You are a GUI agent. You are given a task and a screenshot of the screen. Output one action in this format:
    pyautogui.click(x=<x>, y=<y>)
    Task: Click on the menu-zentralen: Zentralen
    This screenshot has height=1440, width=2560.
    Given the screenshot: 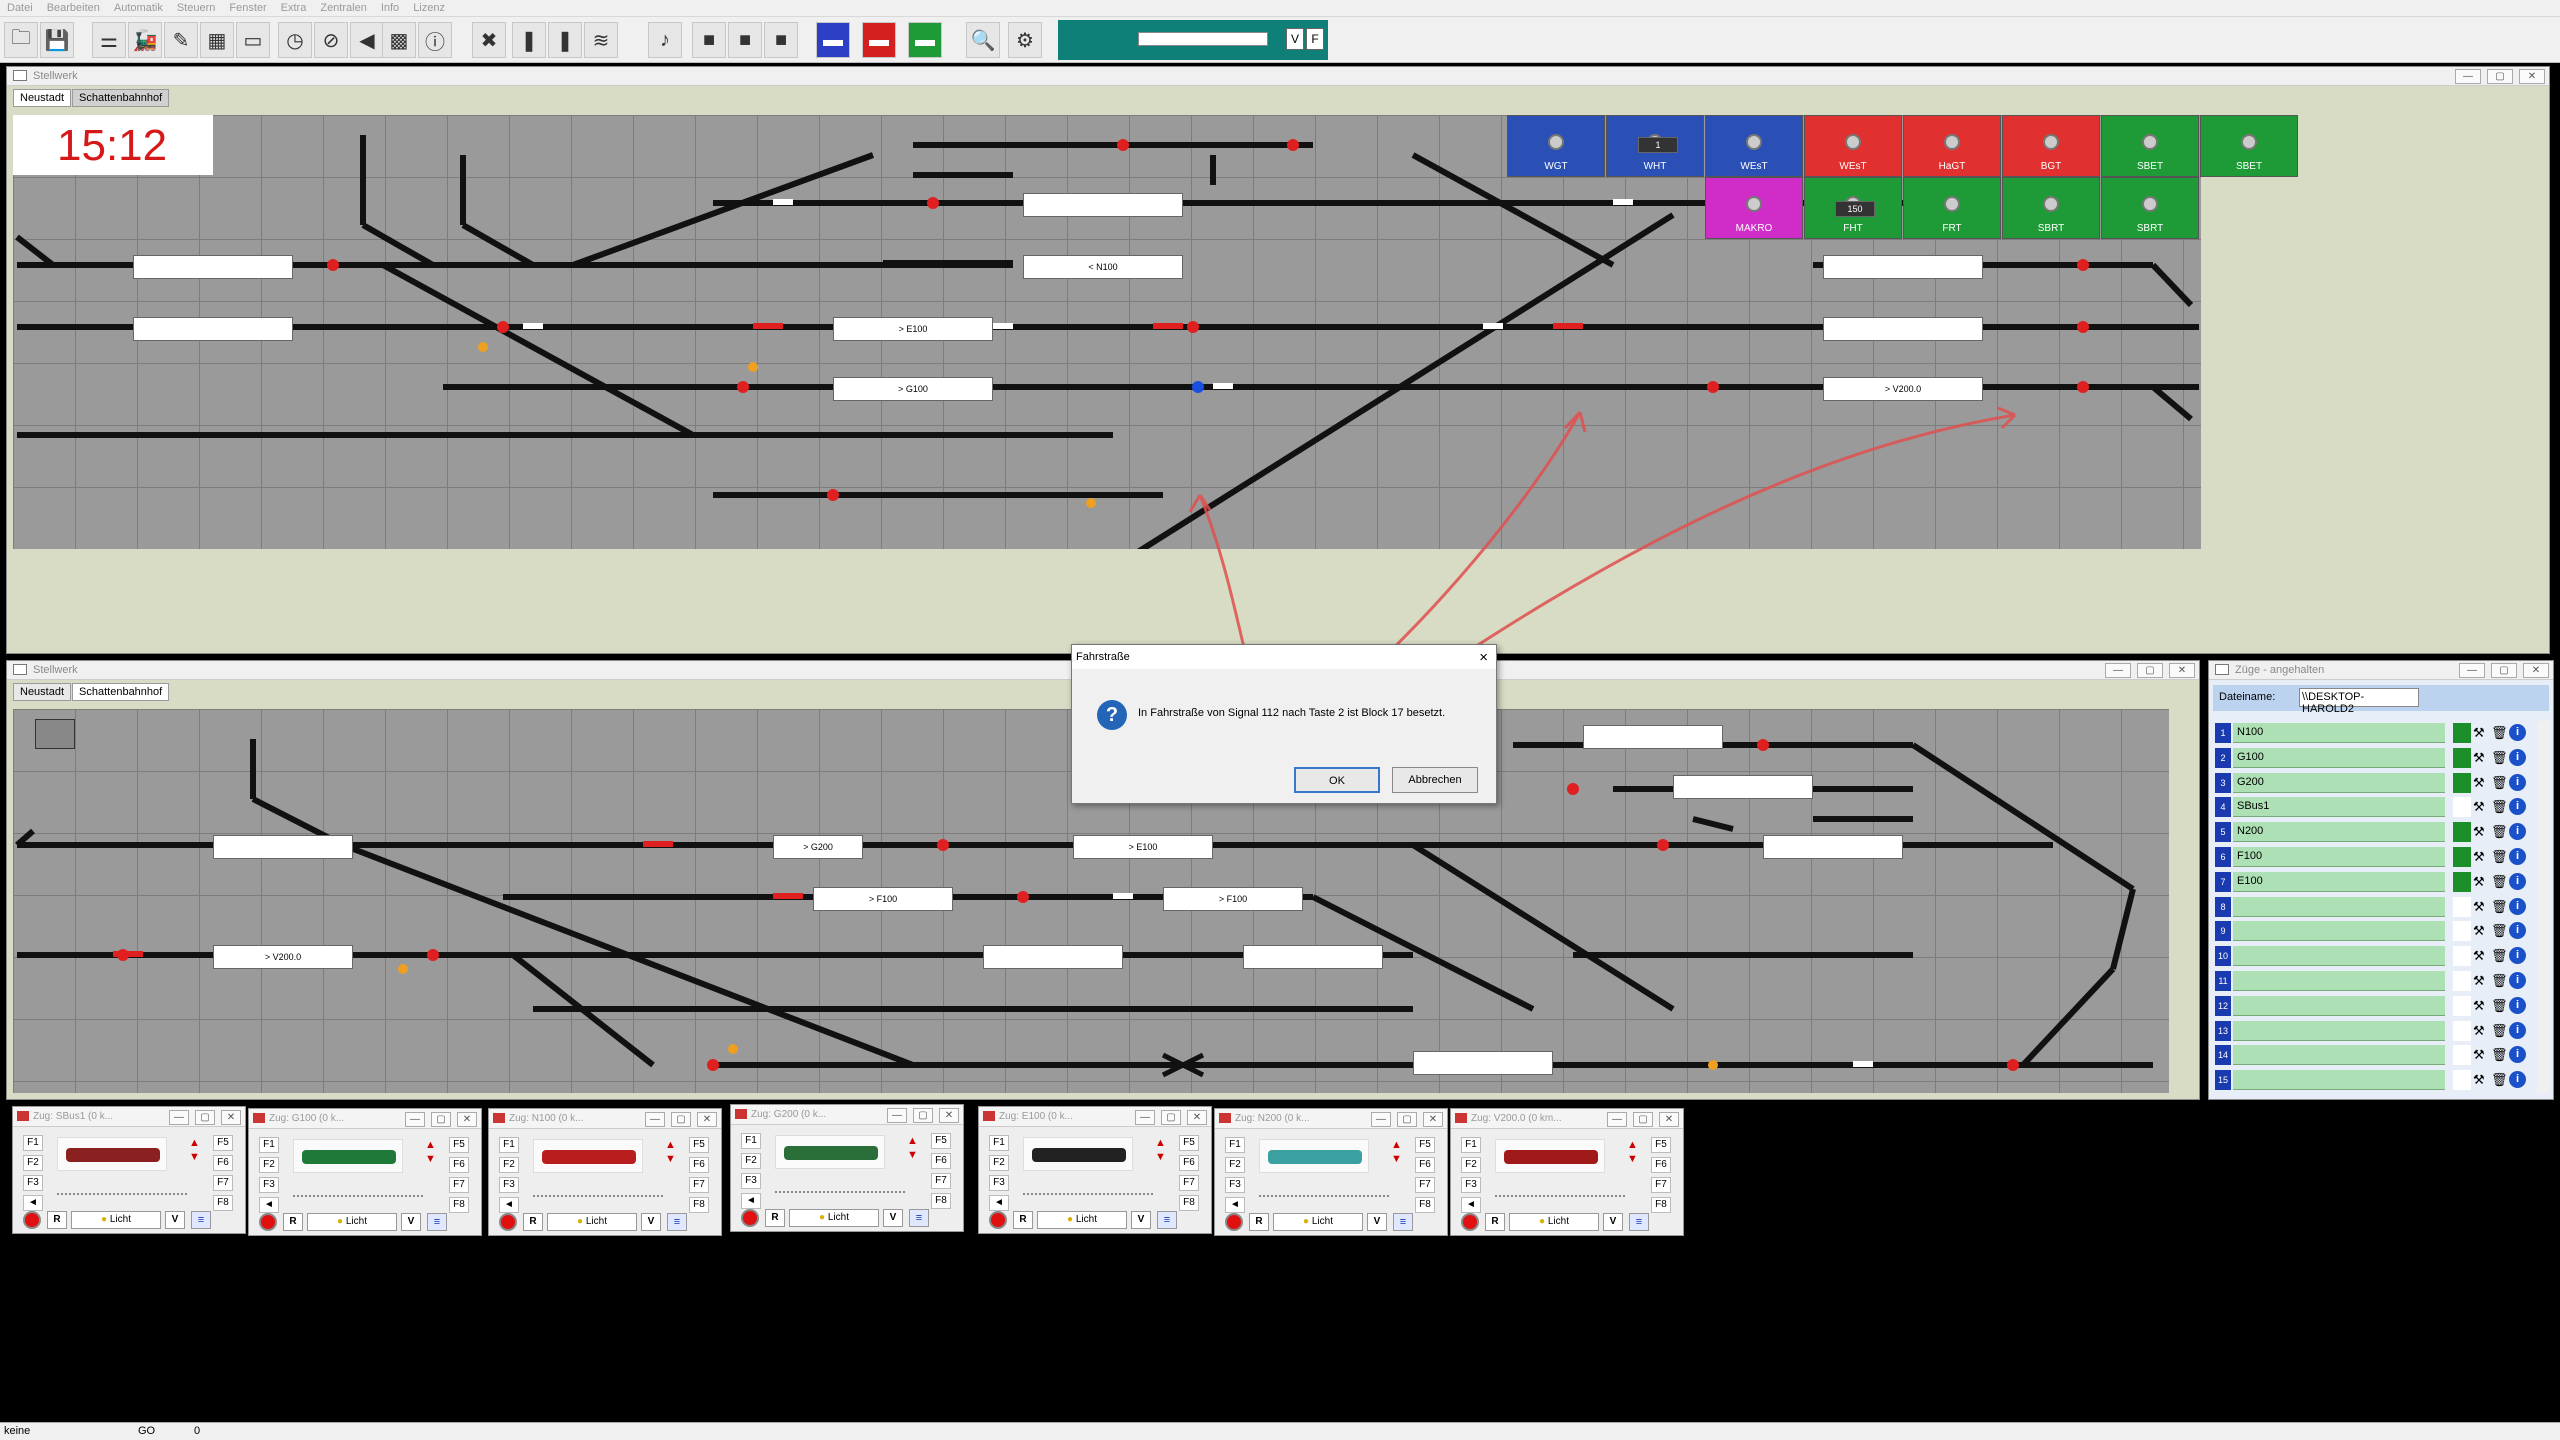 What is the action you would take?
    pyautogui.click(x=343, y=8)
    